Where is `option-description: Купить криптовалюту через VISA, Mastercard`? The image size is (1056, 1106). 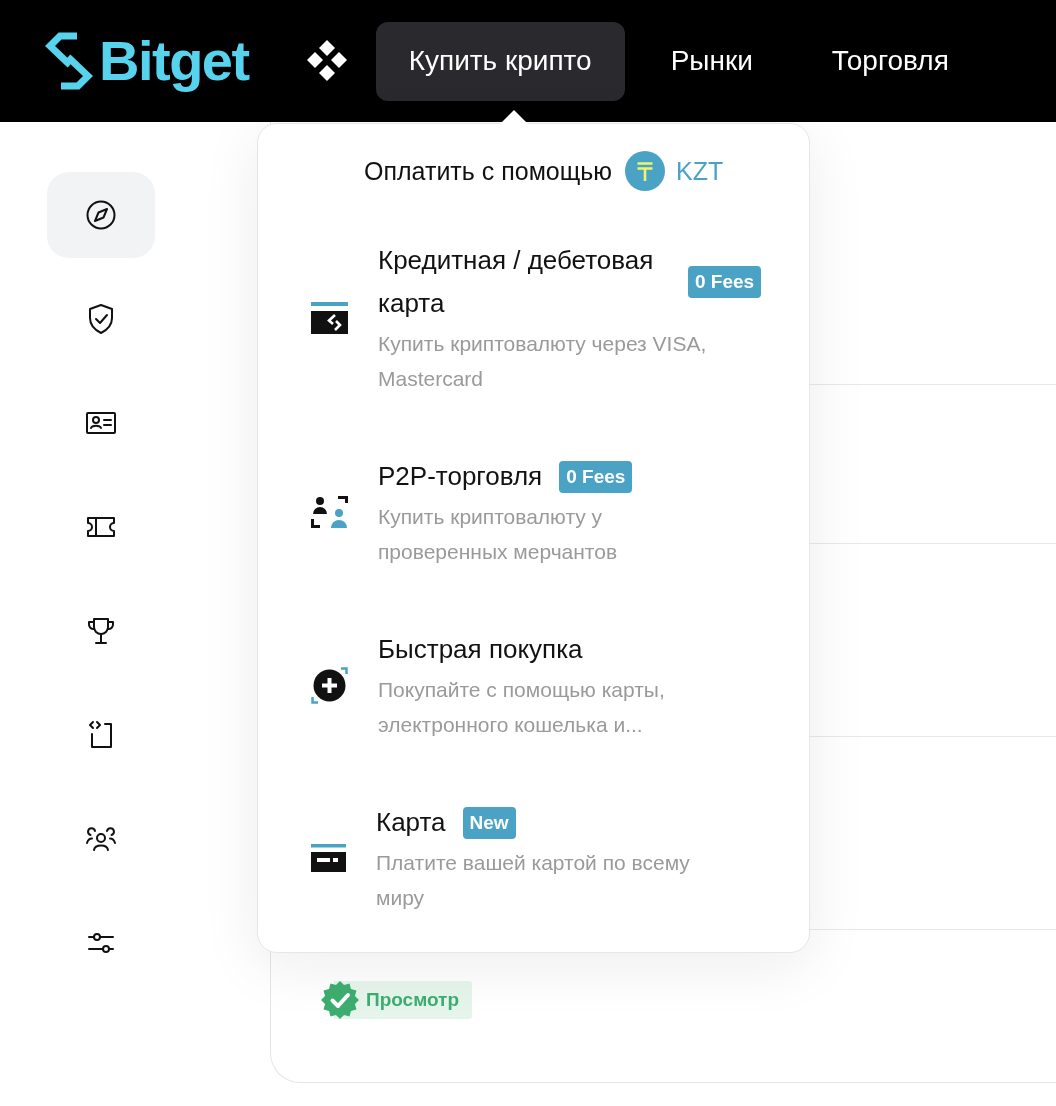 option-description: Купить криптовалюту через VISA, Mastercard is located at coordinates (543, 361).